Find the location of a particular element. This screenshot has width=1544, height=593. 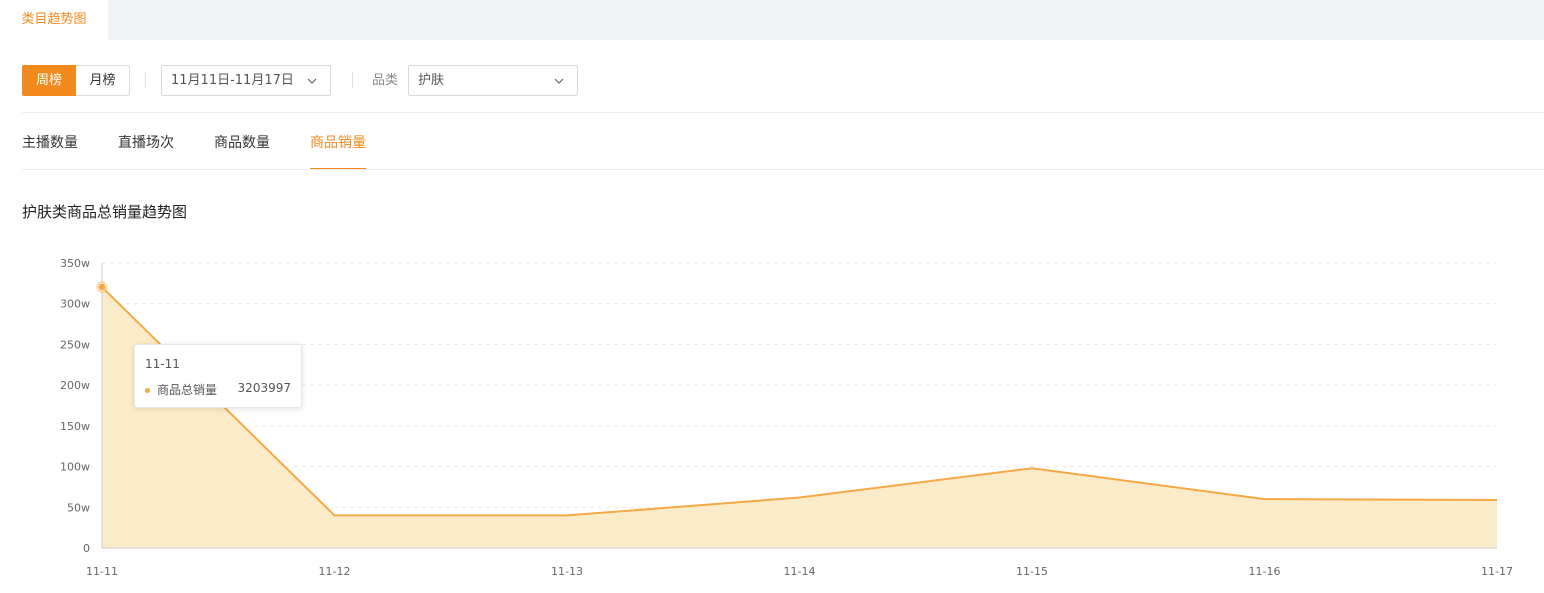

top-tab-bar: 类目趋势图 is located at coordinates (772, 20).